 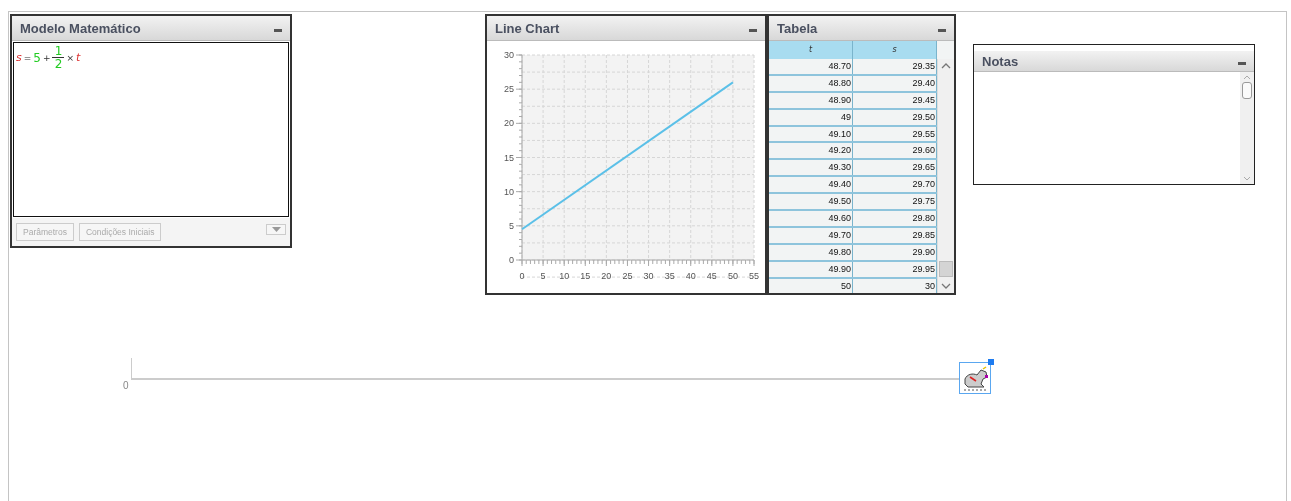 What do you see at coordinates (1000, 61) in the screenshot?
I see `panel-title: Notas` at bounding box center [1000, 61].